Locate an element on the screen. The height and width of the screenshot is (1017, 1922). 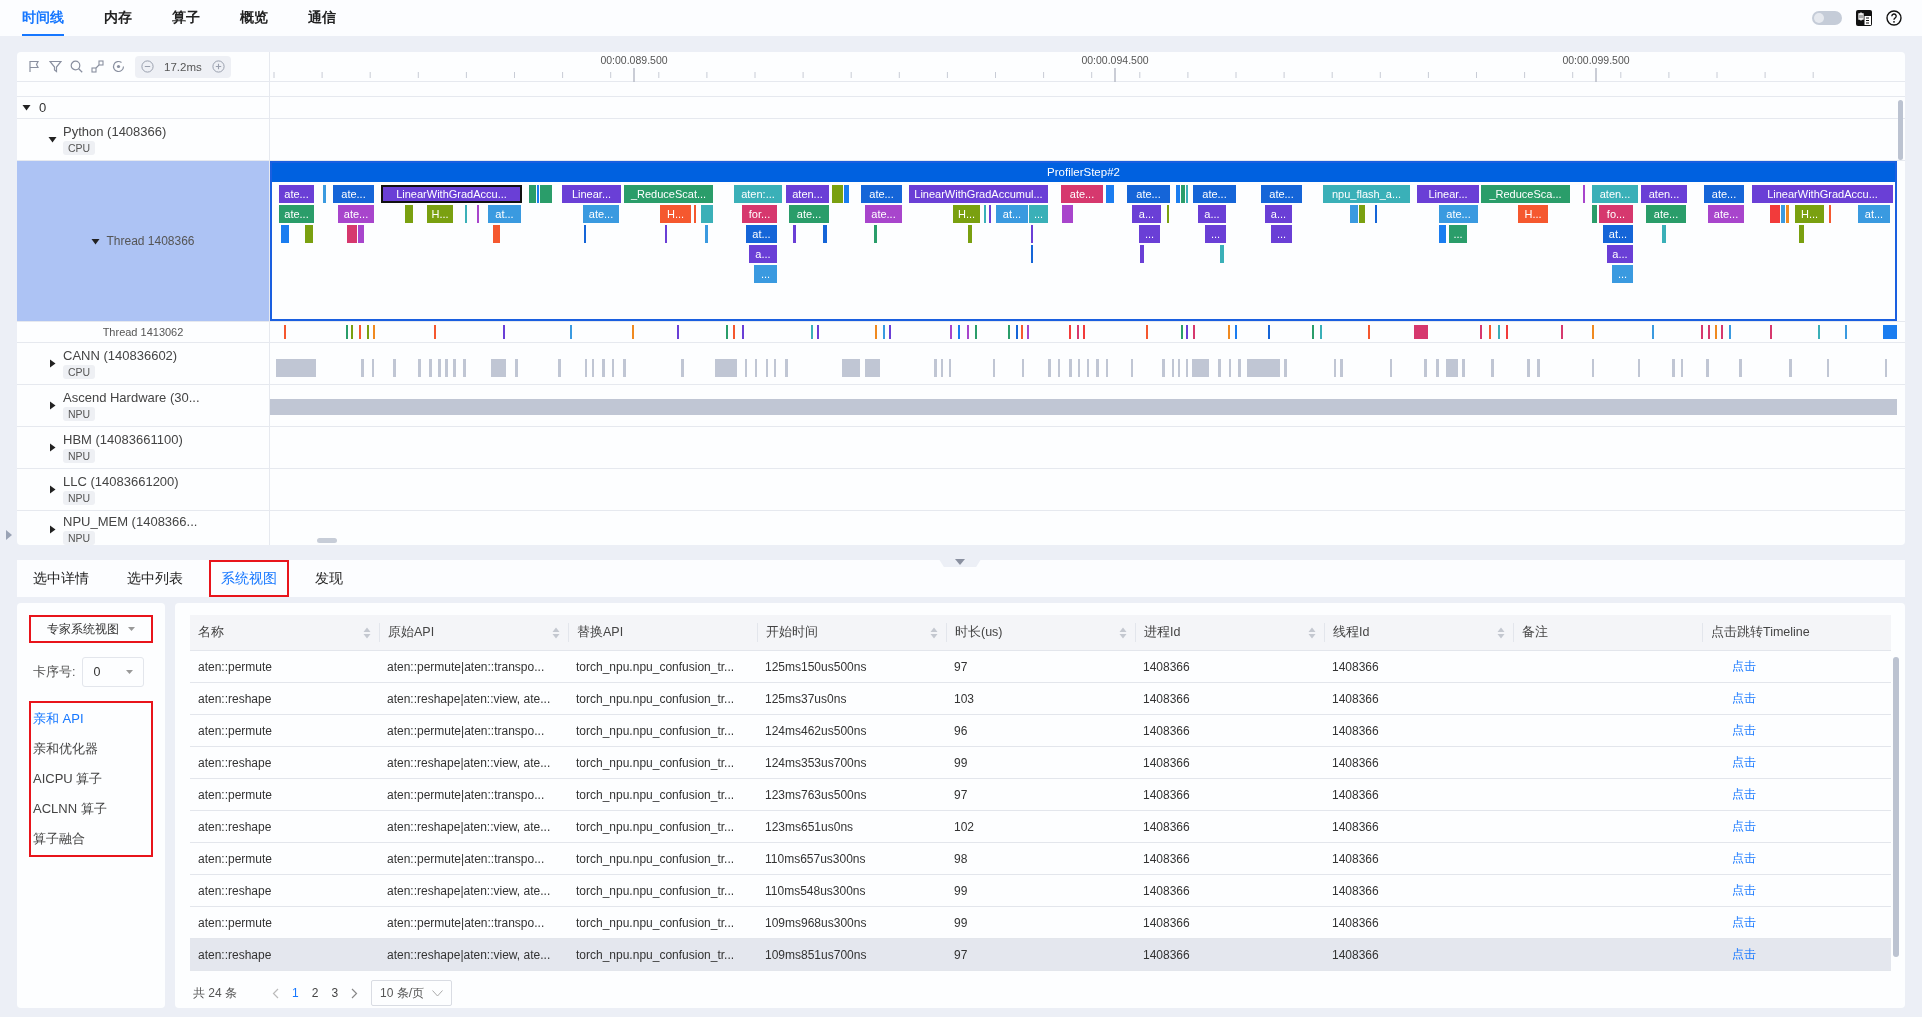
expand-handle-icon is located at coordinates (8, 535).